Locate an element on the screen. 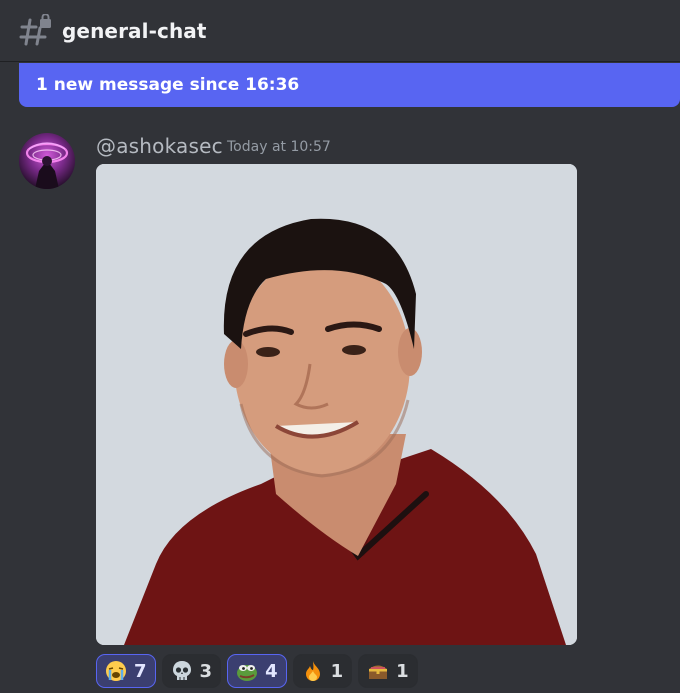 The image size is (680, 693). message-timestamp: Today at 10:57 is located at coordinates (279, 147).